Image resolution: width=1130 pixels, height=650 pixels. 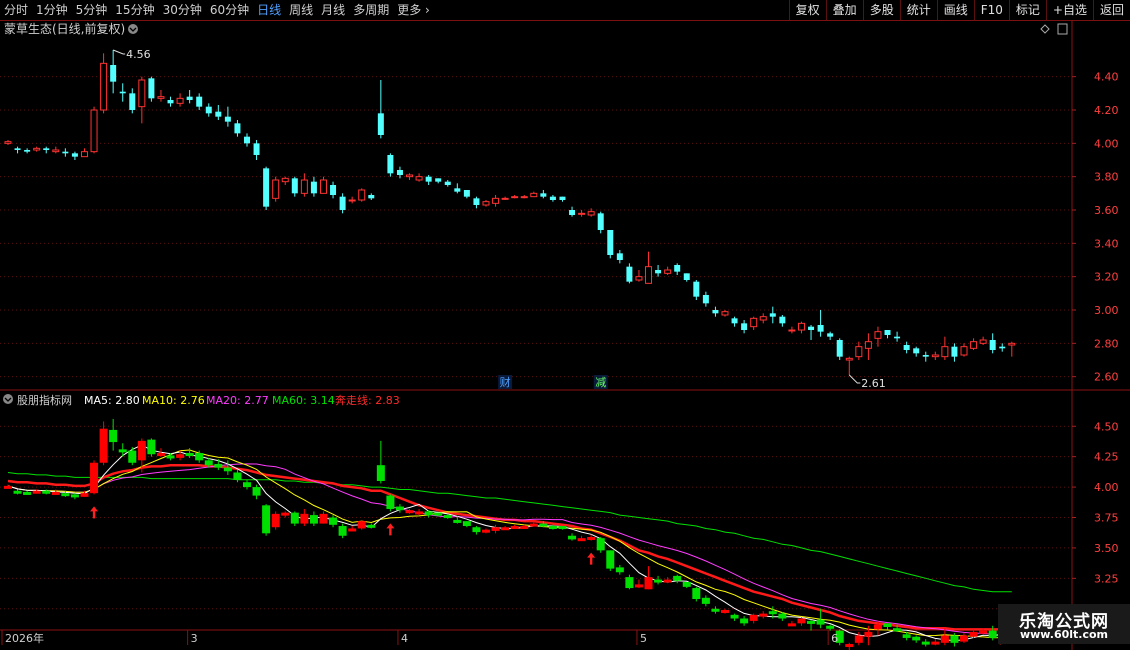 I want to click on legend-item-3: MA60: 3.14, so click(x=303, y=400).